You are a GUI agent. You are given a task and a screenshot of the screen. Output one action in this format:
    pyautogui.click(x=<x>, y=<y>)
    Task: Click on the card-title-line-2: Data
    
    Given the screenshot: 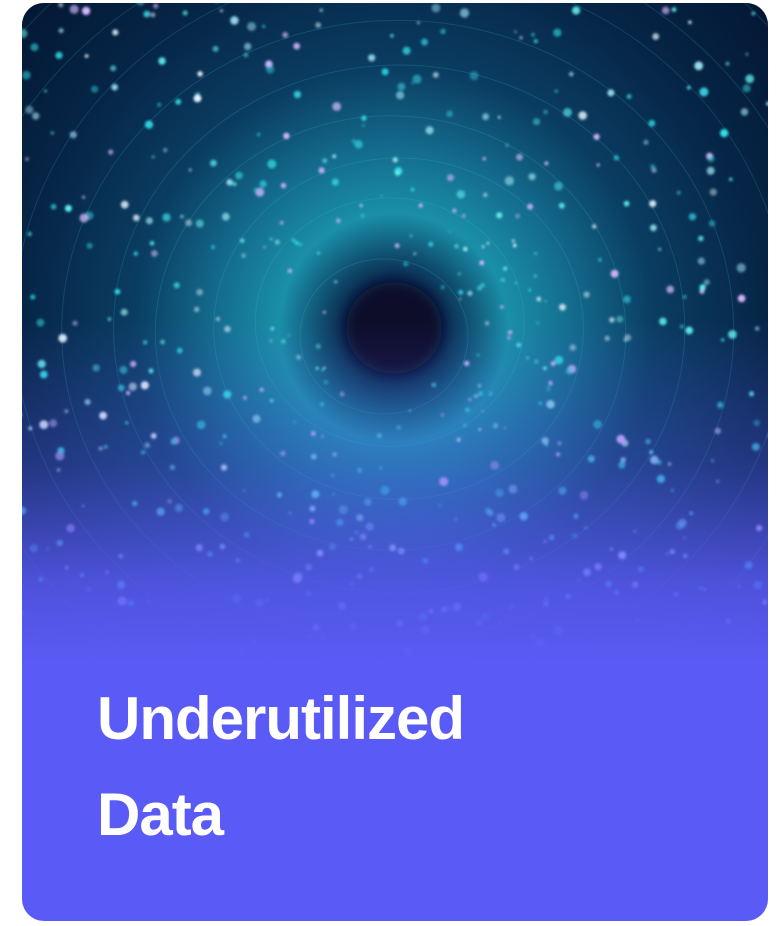 What is the action you would take?
    pyautogui.click(x=160, y=814)
    